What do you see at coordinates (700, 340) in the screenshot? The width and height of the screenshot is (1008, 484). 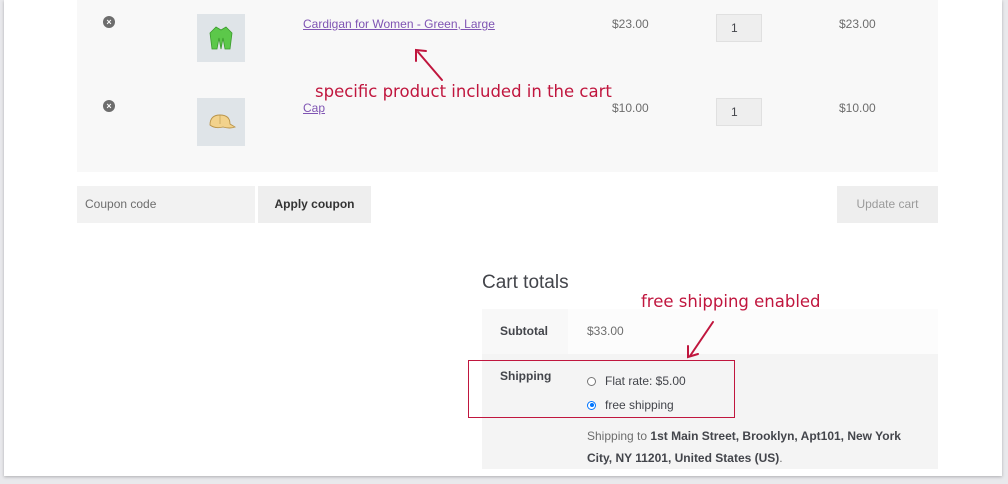 I see `shipping-arrow-icon` at bounding box center [700, 340].